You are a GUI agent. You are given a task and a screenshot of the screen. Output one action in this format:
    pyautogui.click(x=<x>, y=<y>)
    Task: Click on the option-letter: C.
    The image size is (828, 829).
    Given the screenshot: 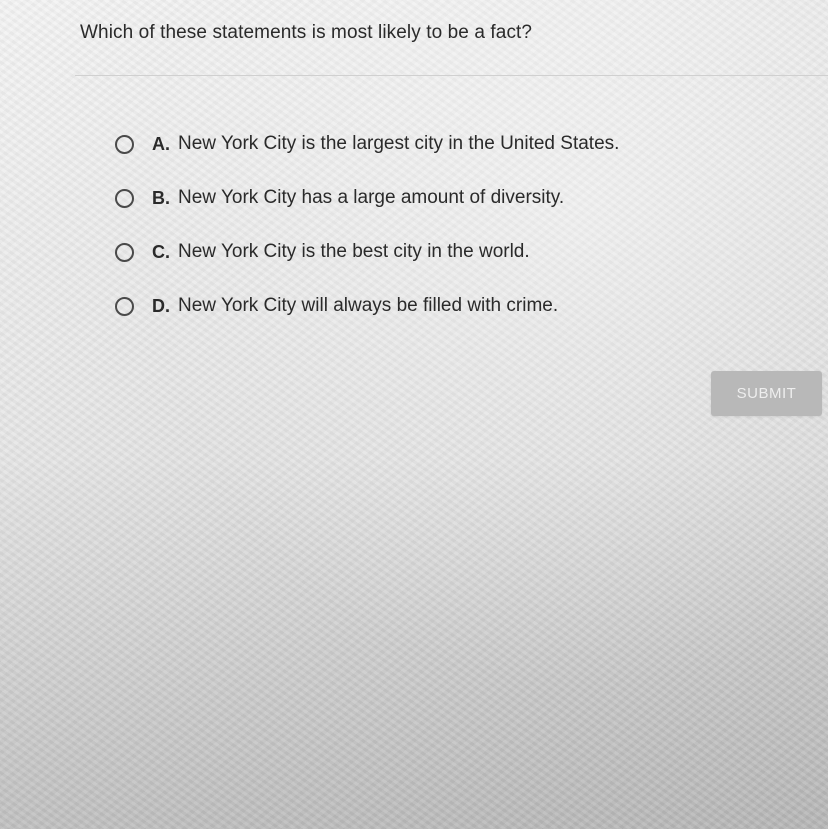 What is the action you would take?
    pyautogui.click(x=161, y=251)
    